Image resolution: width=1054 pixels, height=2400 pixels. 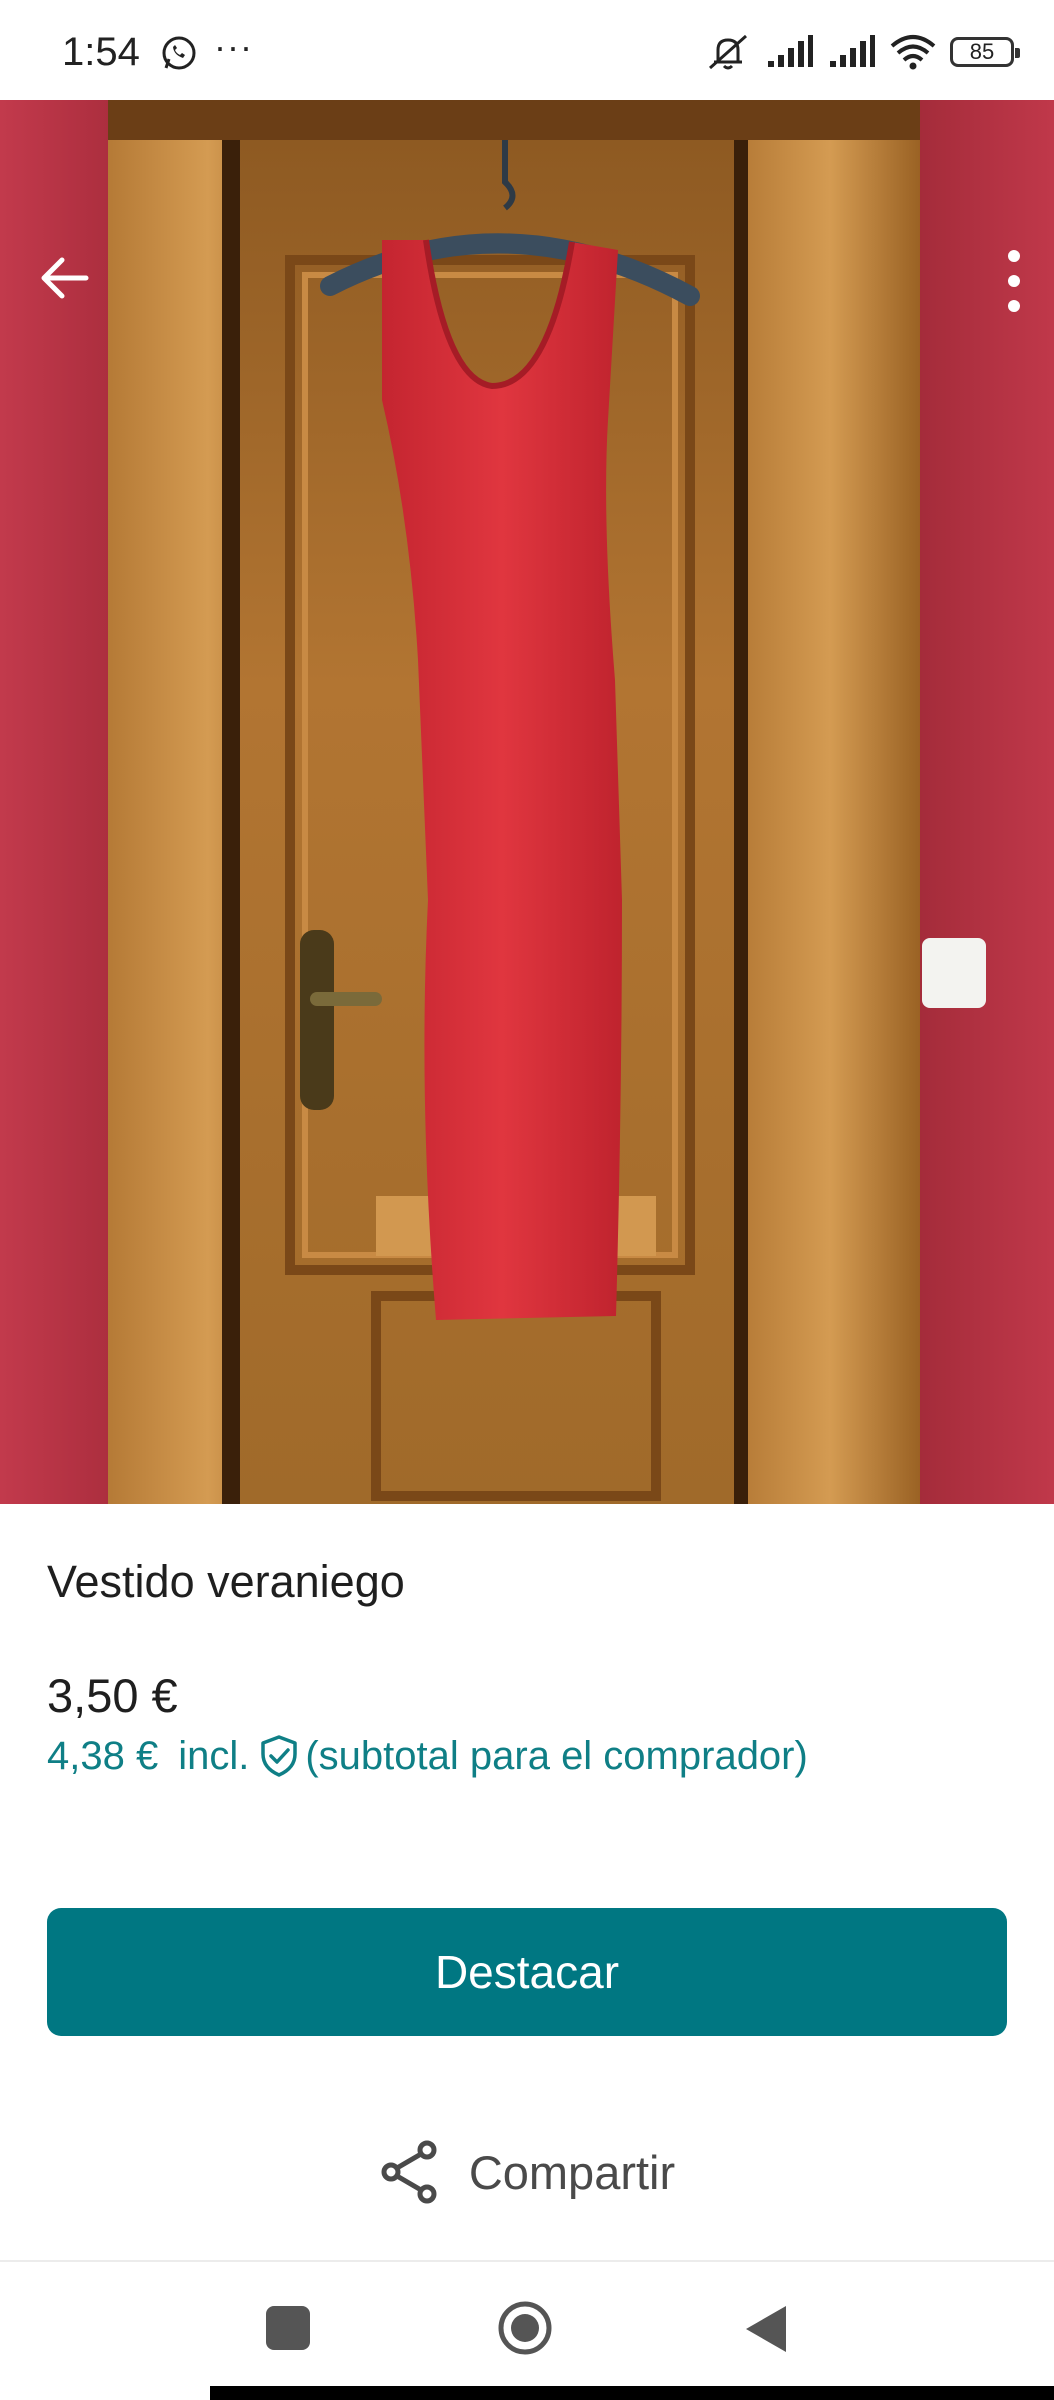 I want to click on muted-bell-icon, so click(x=728, y=52).